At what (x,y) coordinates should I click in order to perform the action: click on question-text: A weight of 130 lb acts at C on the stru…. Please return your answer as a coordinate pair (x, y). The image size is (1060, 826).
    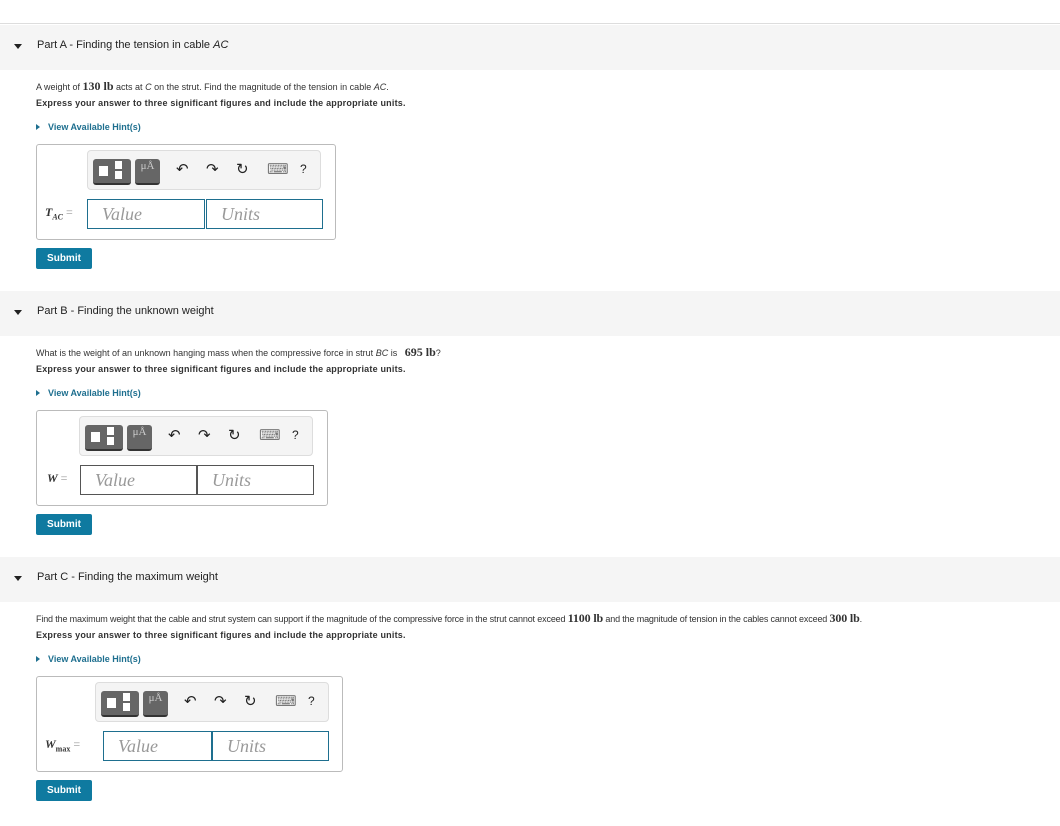
    Looking at the image, I should click on (212, 86).